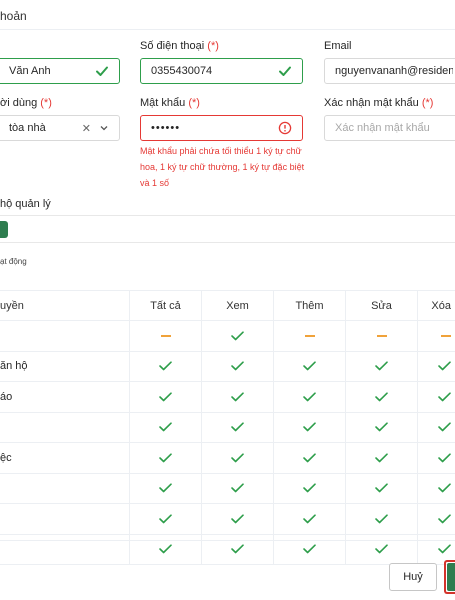  I want to click on password-field: ••••••, so click(221, 128).